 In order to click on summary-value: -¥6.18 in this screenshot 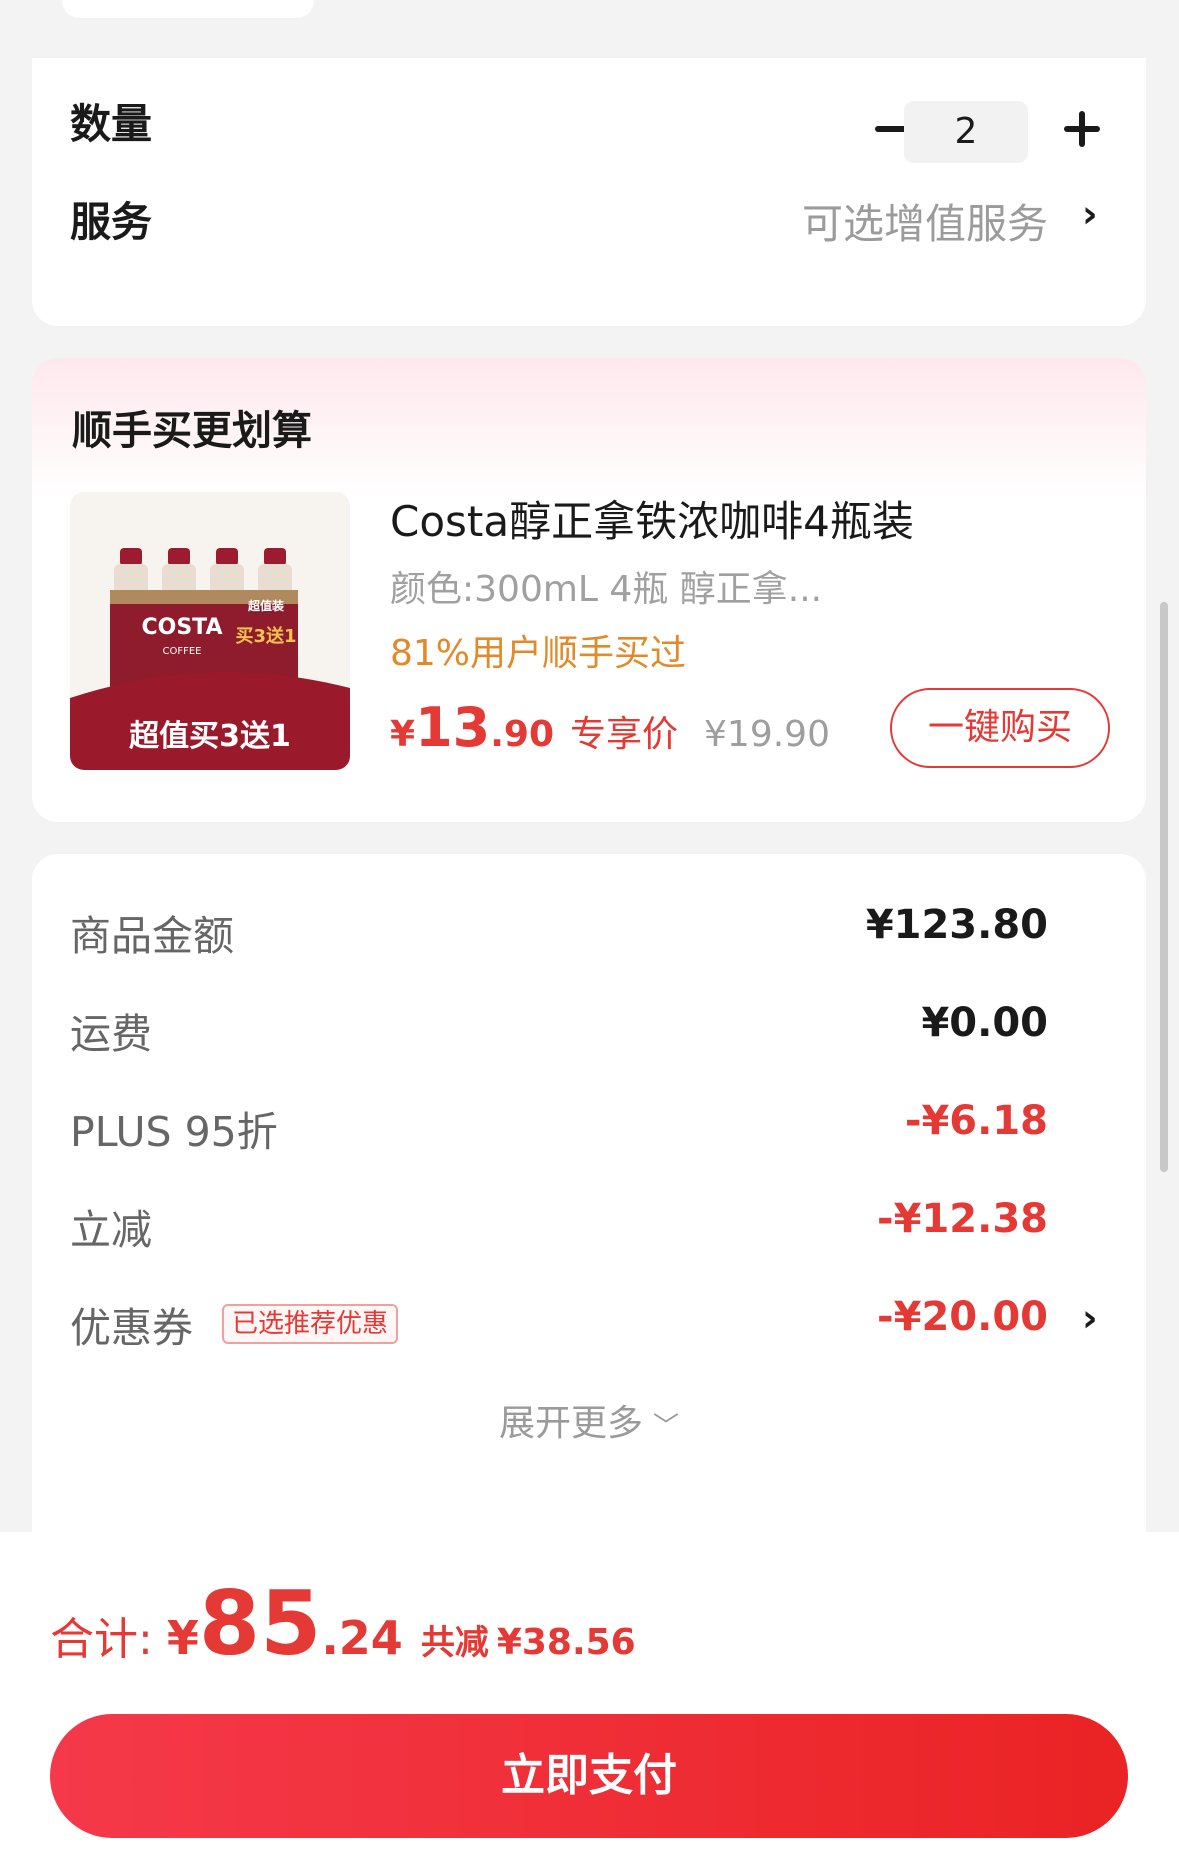, I will do `click(976, 1121)`.